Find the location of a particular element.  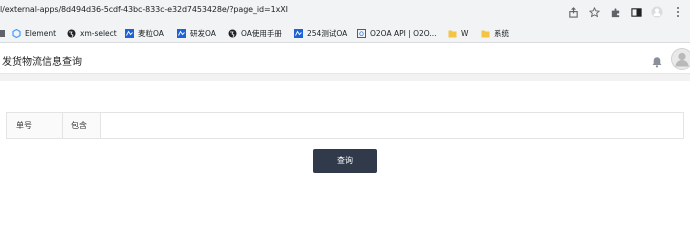

bookmark-label: xm-select is located at coordinates (98, 33).